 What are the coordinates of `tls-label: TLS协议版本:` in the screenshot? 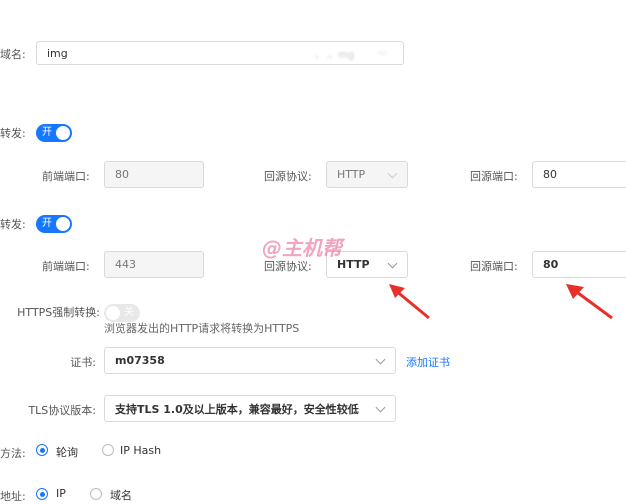 It's located at (62, 410).